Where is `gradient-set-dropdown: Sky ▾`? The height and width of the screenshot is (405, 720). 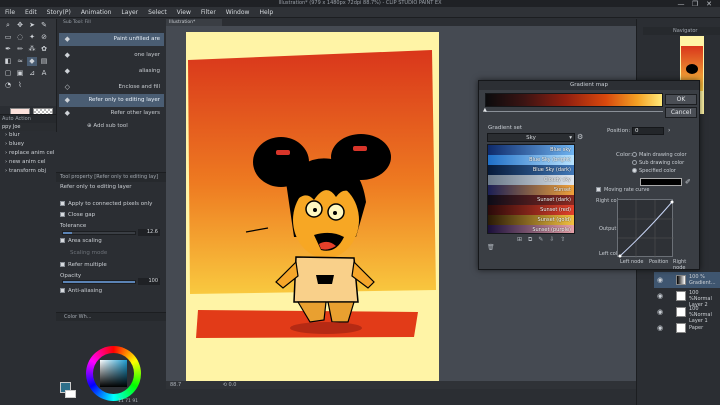 gradient-set-dropdown: Sky ▾ is located at coordinates (531, 137).